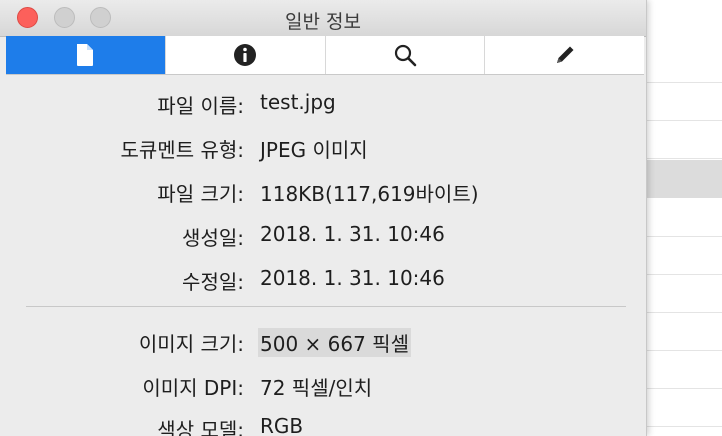 The width and height of the screenshot is (722, 436). Describe the element at coordinates (314, 148) in the screenshot. I see `field-value: JPEG 이미지` at that location.